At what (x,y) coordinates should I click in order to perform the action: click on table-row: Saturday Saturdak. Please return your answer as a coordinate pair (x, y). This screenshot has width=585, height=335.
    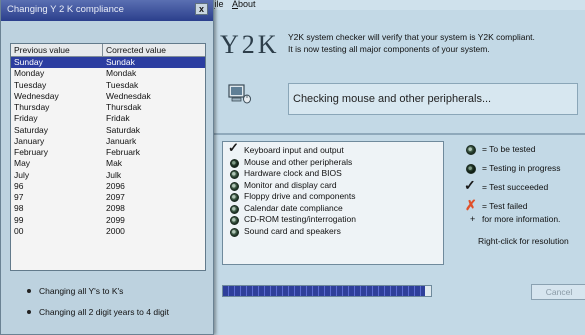
    Looking at the image, I should click on (108, 130).